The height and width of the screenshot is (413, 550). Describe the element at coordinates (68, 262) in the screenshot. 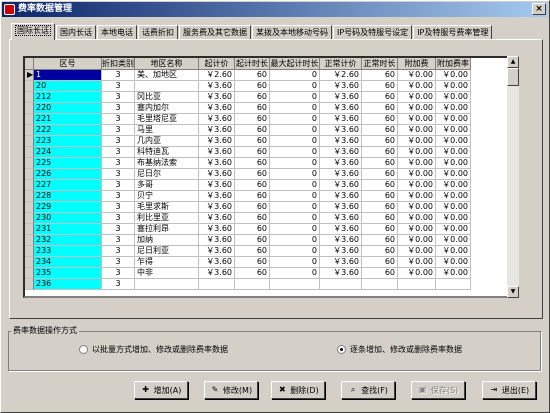

I see `table-cell: 234` at that location.